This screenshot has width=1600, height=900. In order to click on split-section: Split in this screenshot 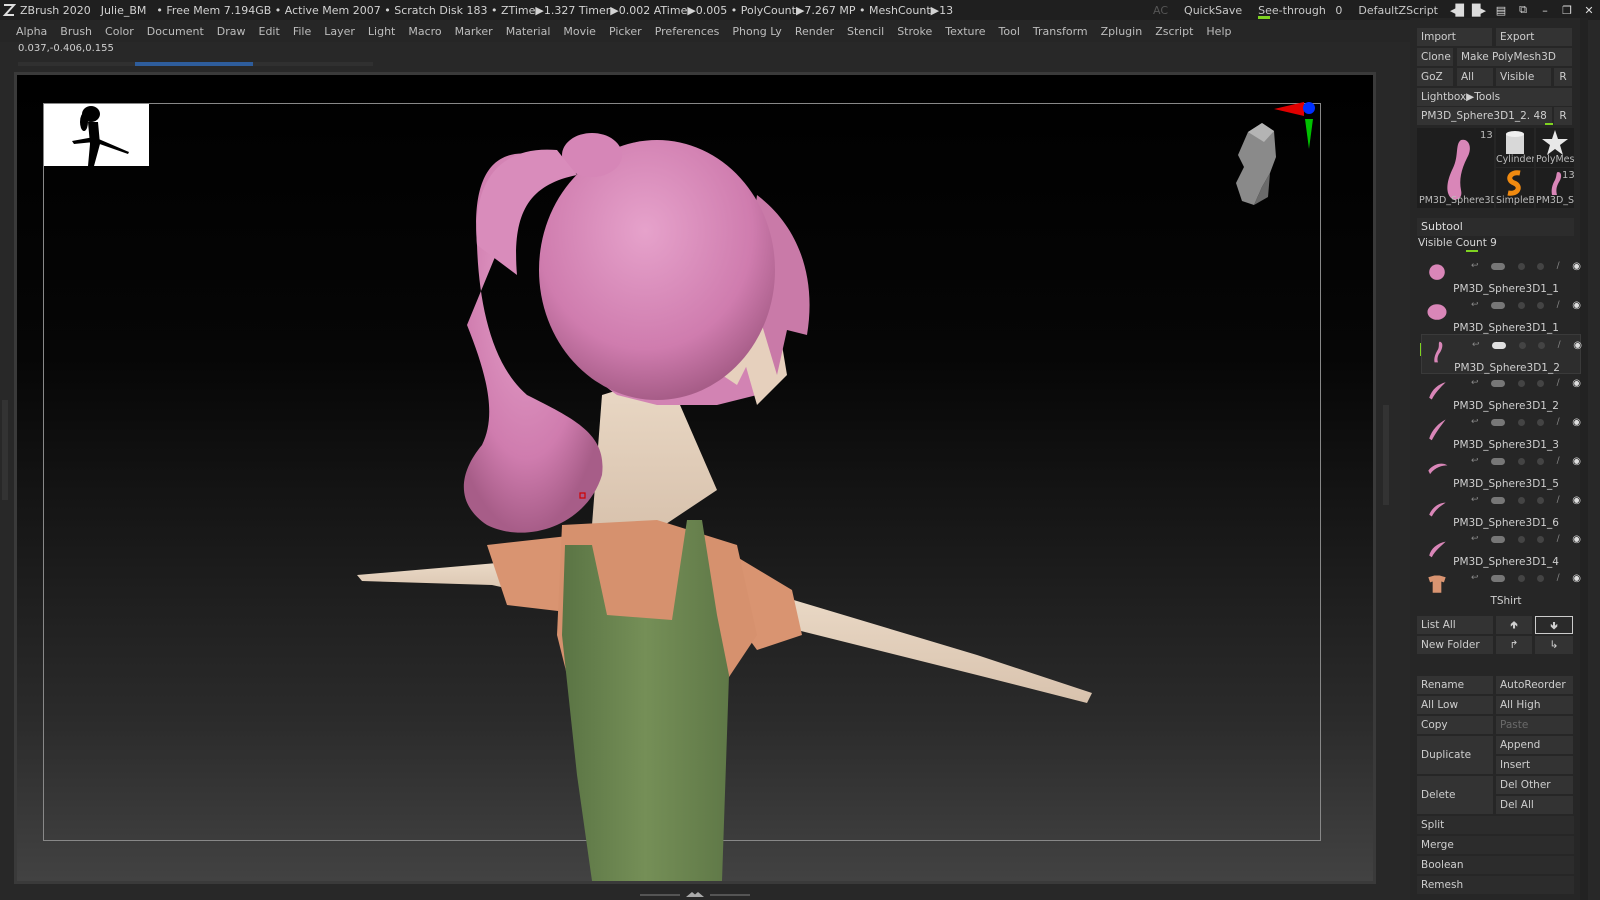, I will do `click(1495, 825)`.